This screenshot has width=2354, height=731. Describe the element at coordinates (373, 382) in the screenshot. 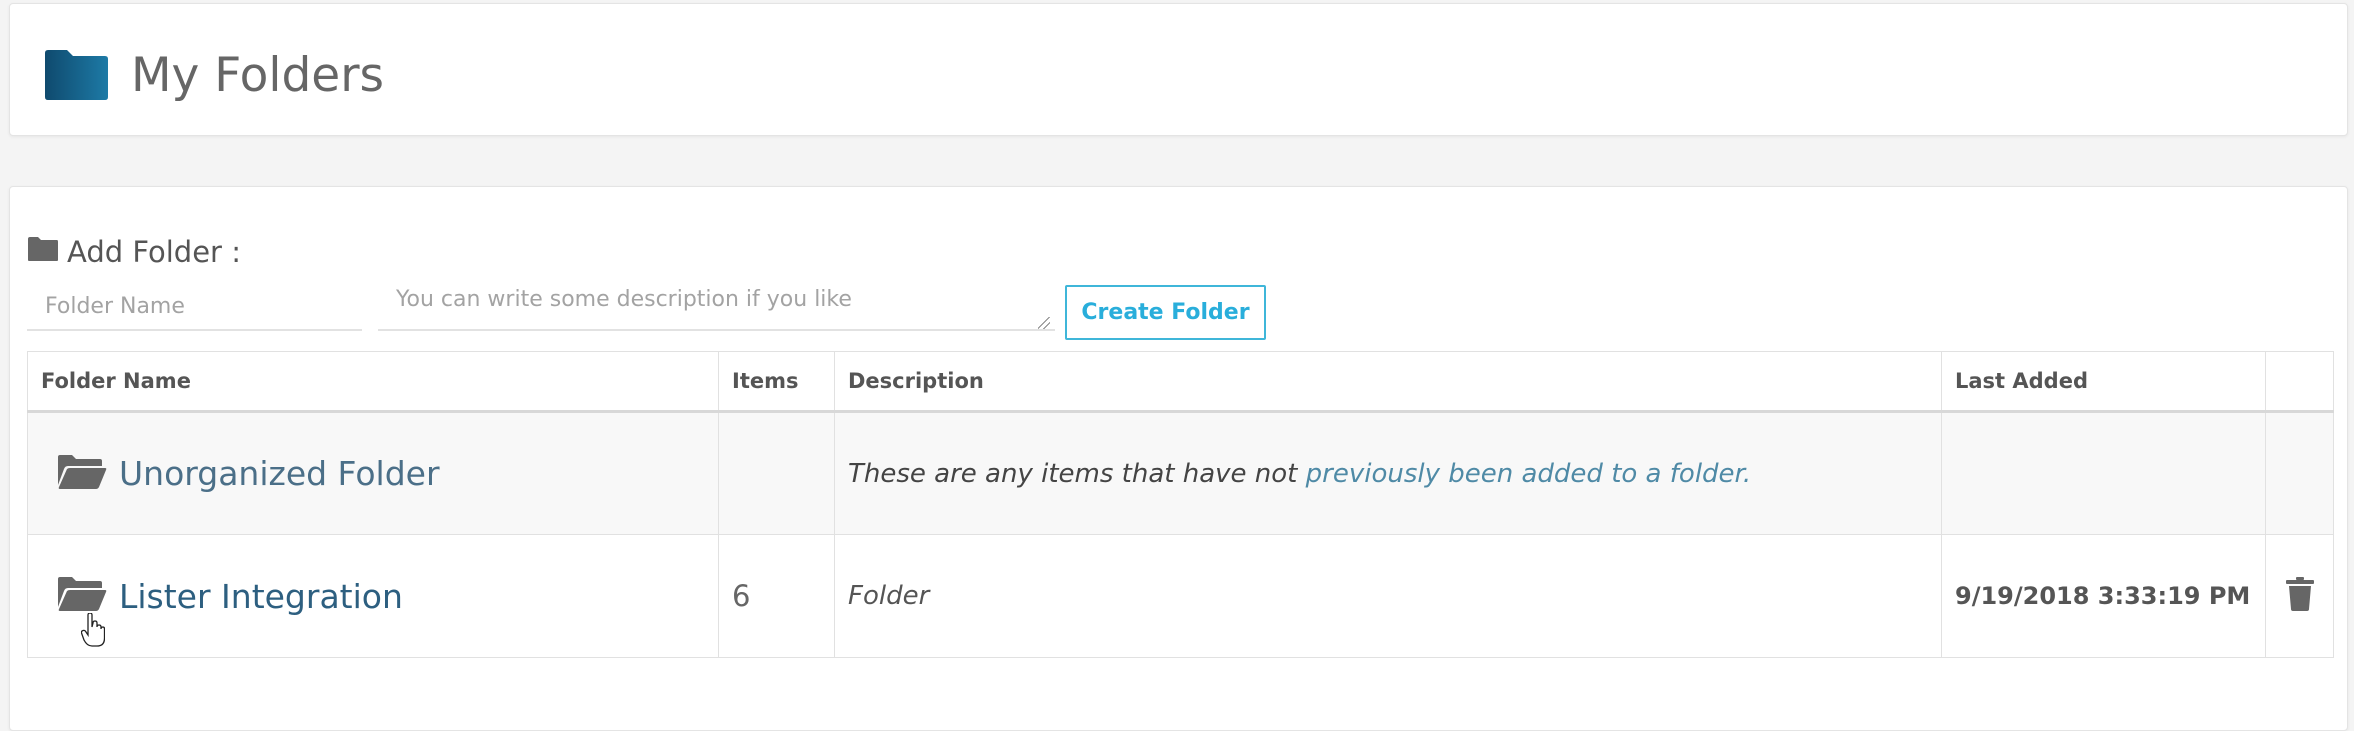

I see `column-header-folder-name: Folder Name` at that location.